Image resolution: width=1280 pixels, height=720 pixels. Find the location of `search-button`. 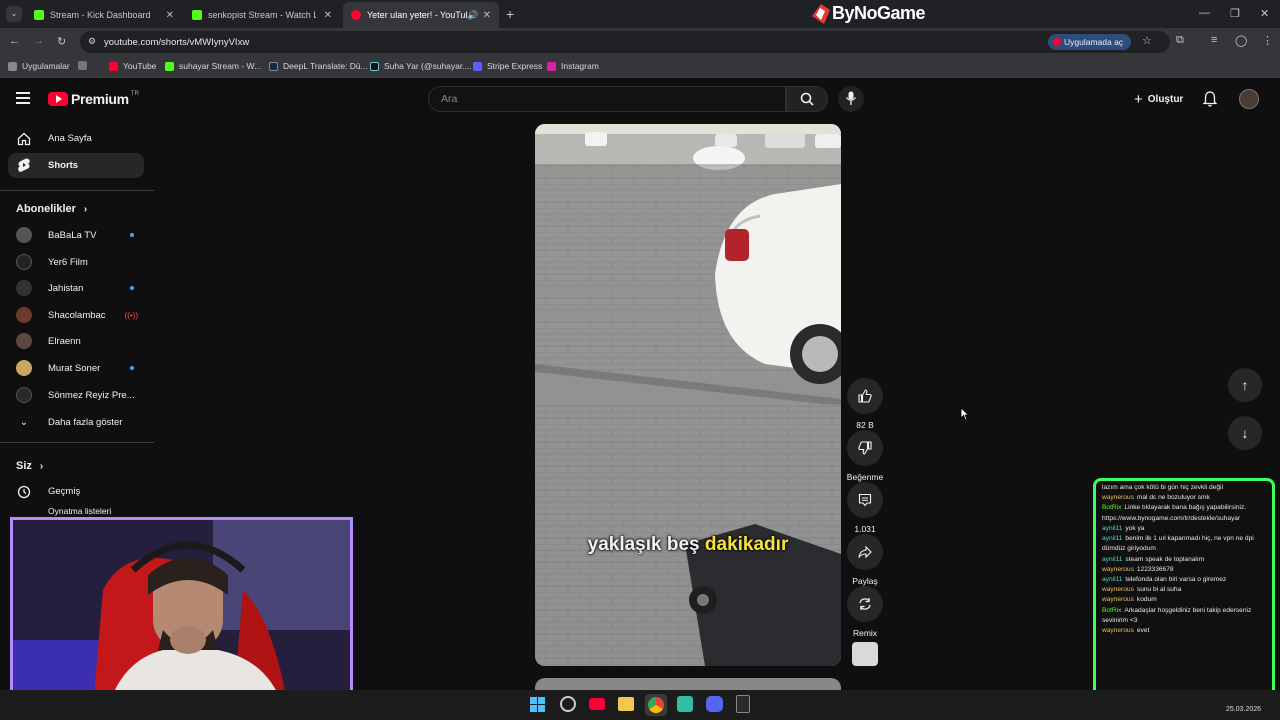

search-button is located at coordinates (807, 99).